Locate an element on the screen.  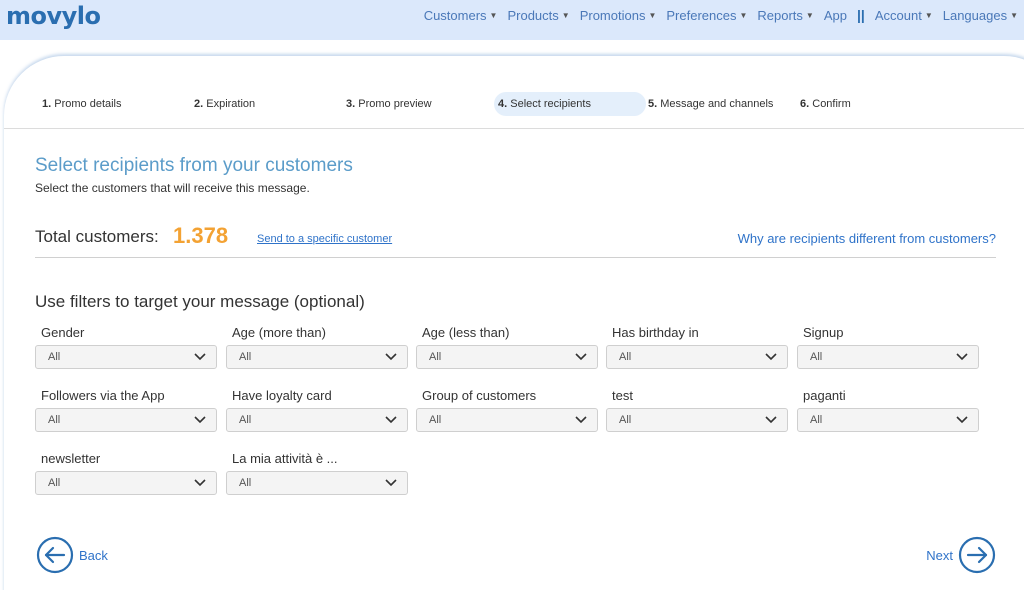
filter-label: Followers via the App is located at coordinates (103, 395).